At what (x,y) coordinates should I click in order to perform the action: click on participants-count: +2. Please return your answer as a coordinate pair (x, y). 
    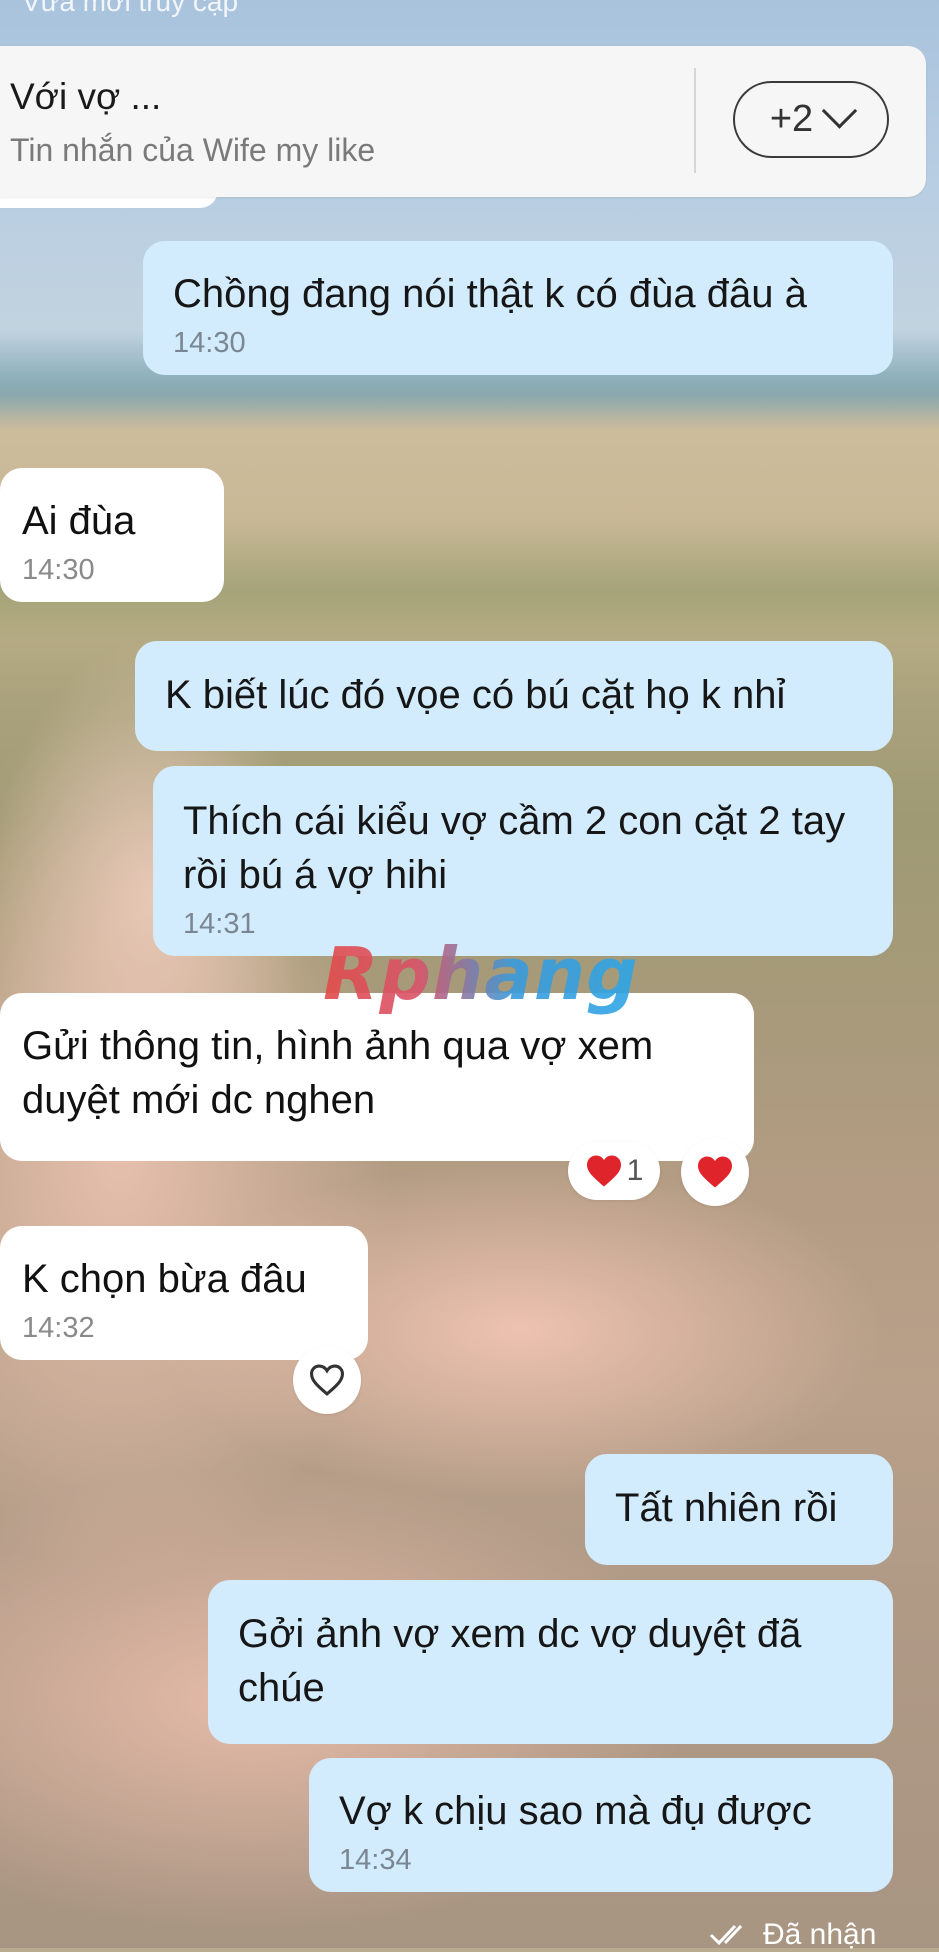
    Looking at the image, I should click on (791, 119).